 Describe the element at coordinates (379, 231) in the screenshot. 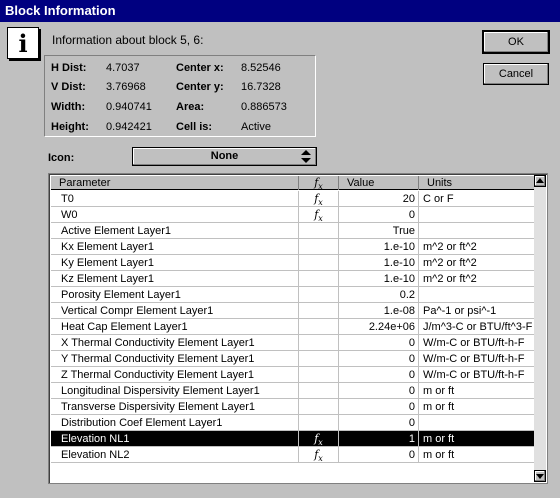

I see `value-cell: True` at that location.